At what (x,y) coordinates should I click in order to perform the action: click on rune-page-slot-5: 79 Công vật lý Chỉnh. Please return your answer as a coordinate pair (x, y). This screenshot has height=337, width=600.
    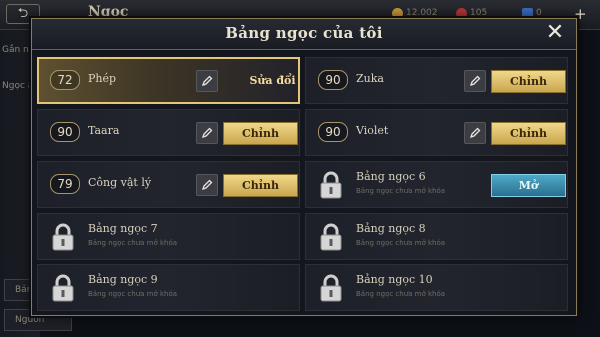
    Looking at the image, I should click on (168, 184).